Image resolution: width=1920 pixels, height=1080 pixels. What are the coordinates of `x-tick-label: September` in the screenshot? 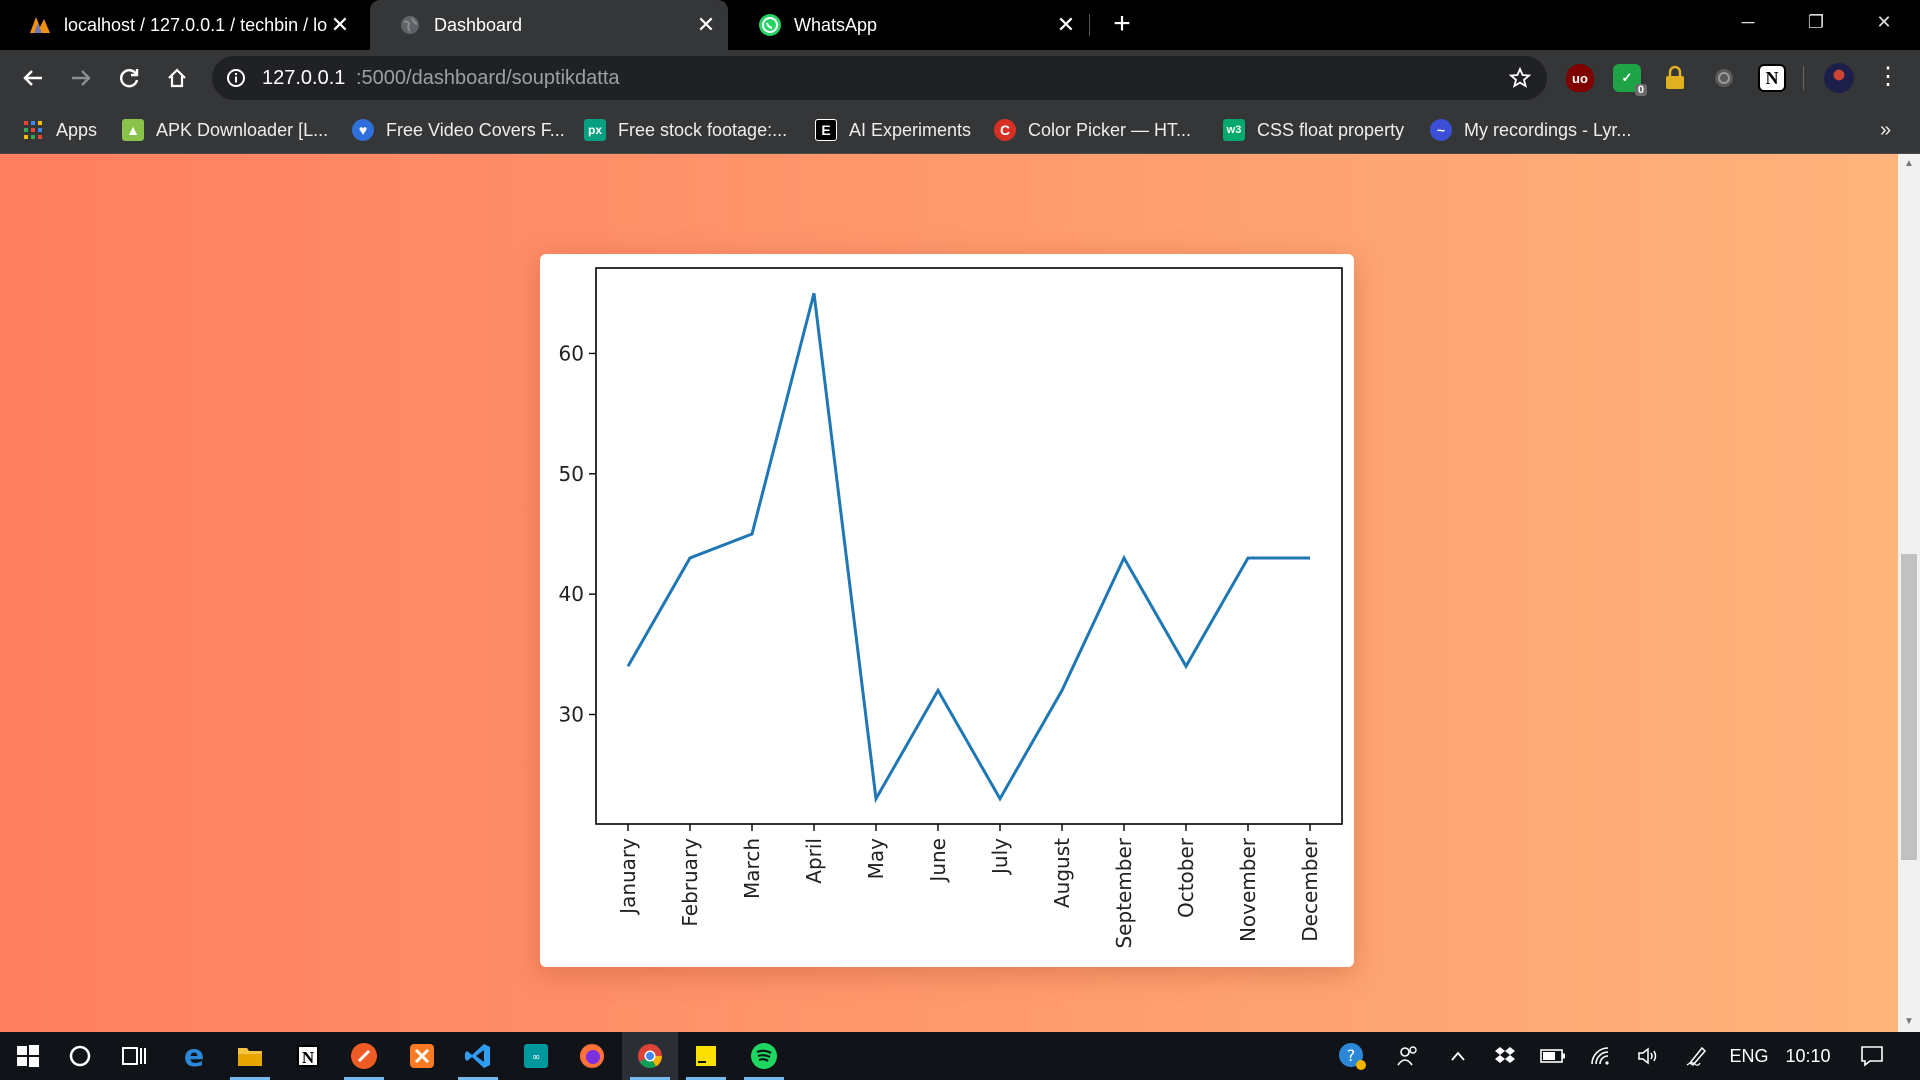 It's located at (1124, 892).